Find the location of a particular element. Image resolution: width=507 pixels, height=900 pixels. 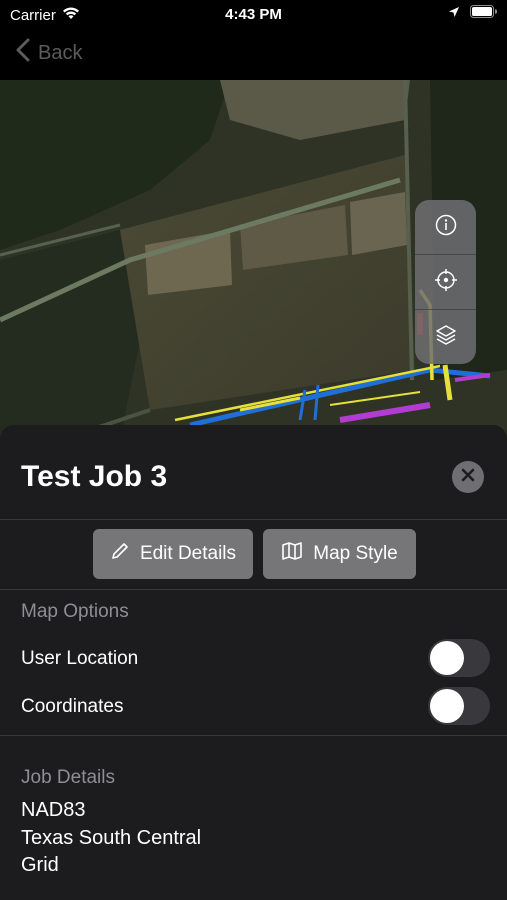

locate-me-button is located at coordinates (445, 282).